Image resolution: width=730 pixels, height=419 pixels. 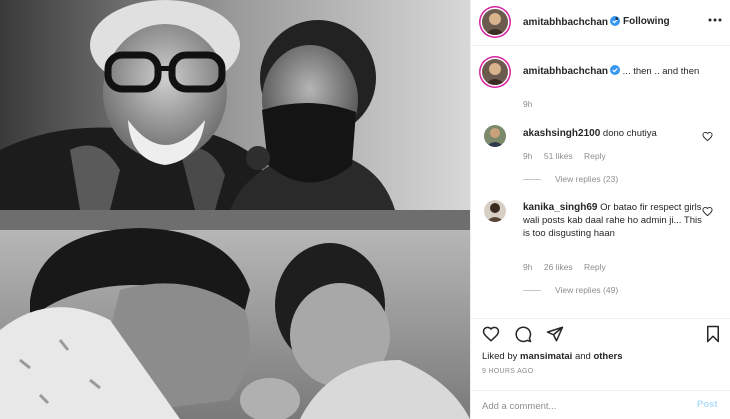 I want to click on author-avatar, so click(x=495, y=22).